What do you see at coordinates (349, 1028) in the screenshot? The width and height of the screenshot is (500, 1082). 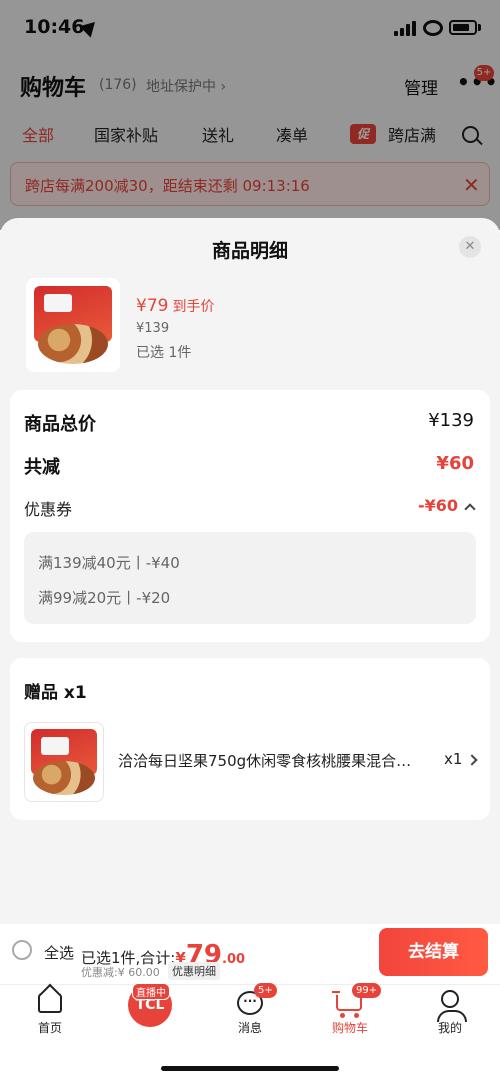 I see `nav-cart-label: 购物车` at bounding box center [349, 1028].